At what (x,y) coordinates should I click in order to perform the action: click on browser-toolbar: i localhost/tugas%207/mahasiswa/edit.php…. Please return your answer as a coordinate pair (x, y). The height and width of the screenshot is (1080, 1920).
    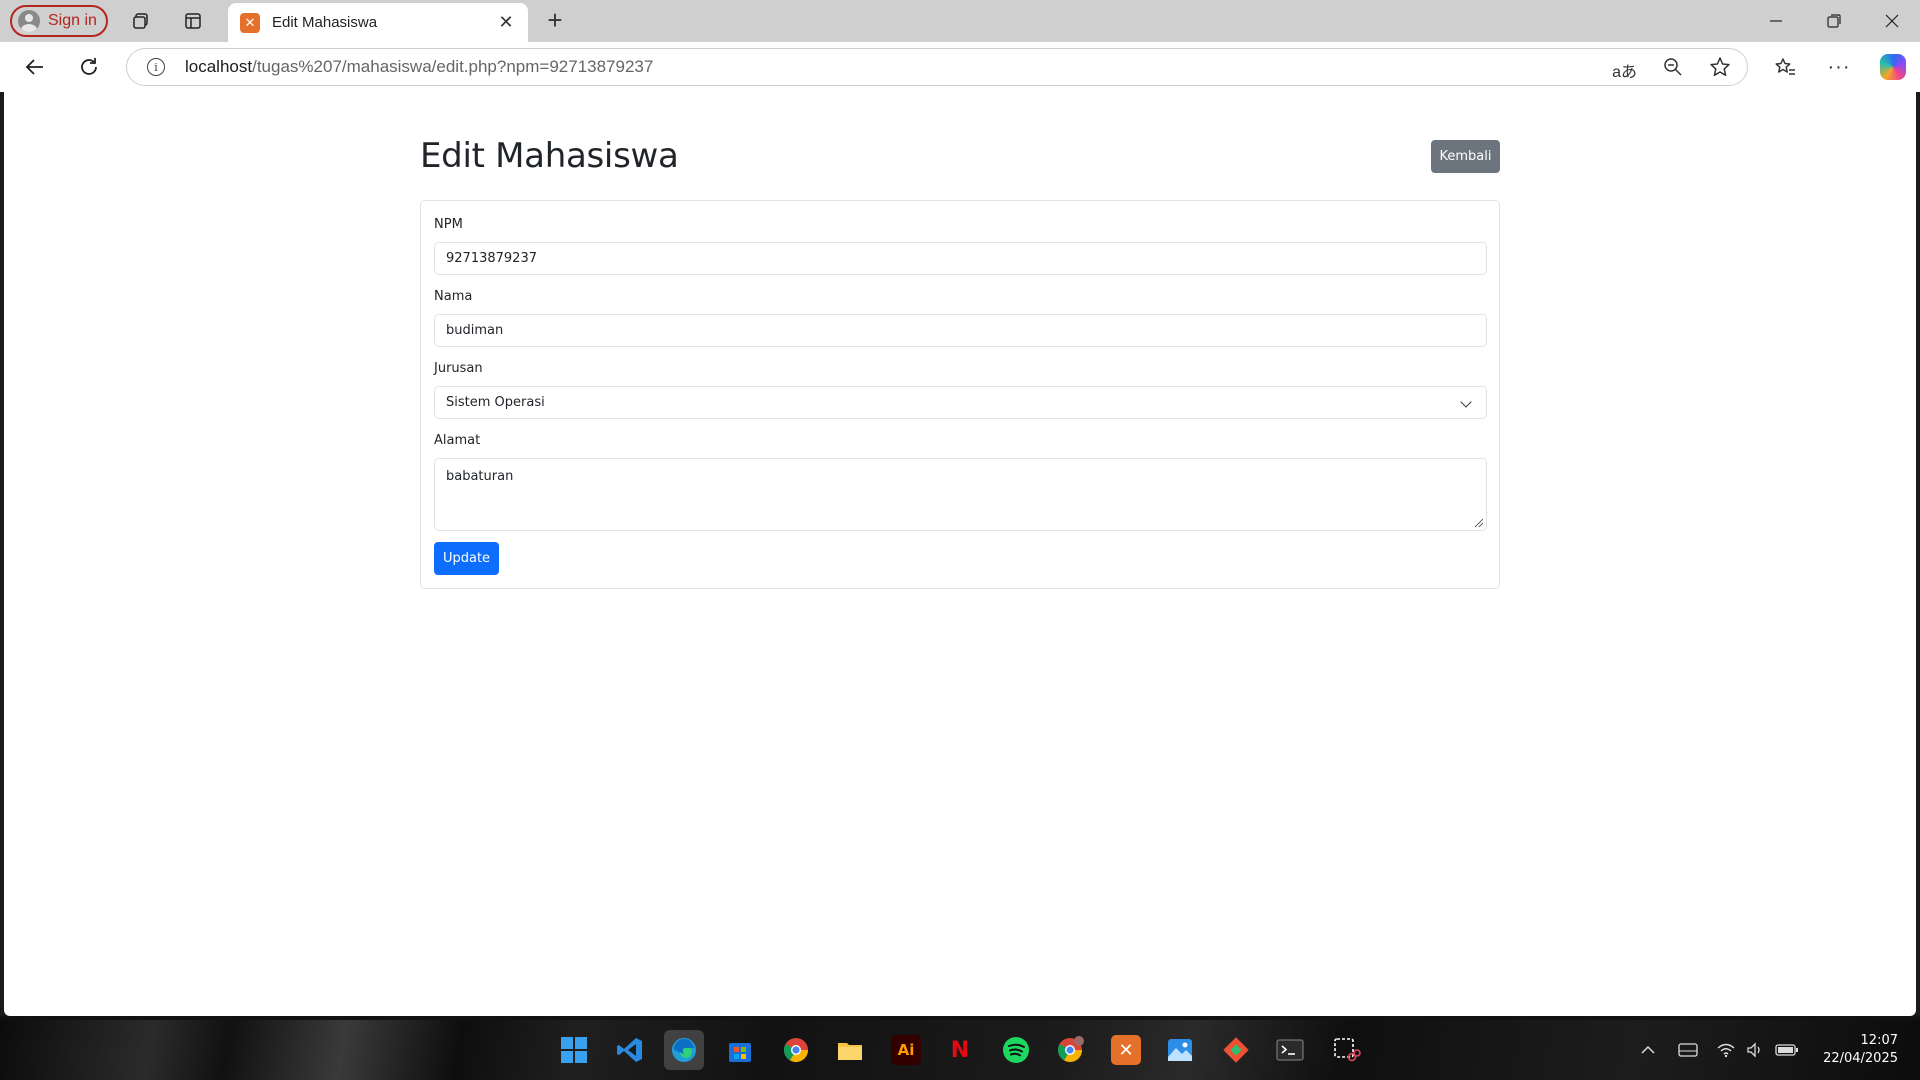
    Looking at the image, I should click on (960, 67).